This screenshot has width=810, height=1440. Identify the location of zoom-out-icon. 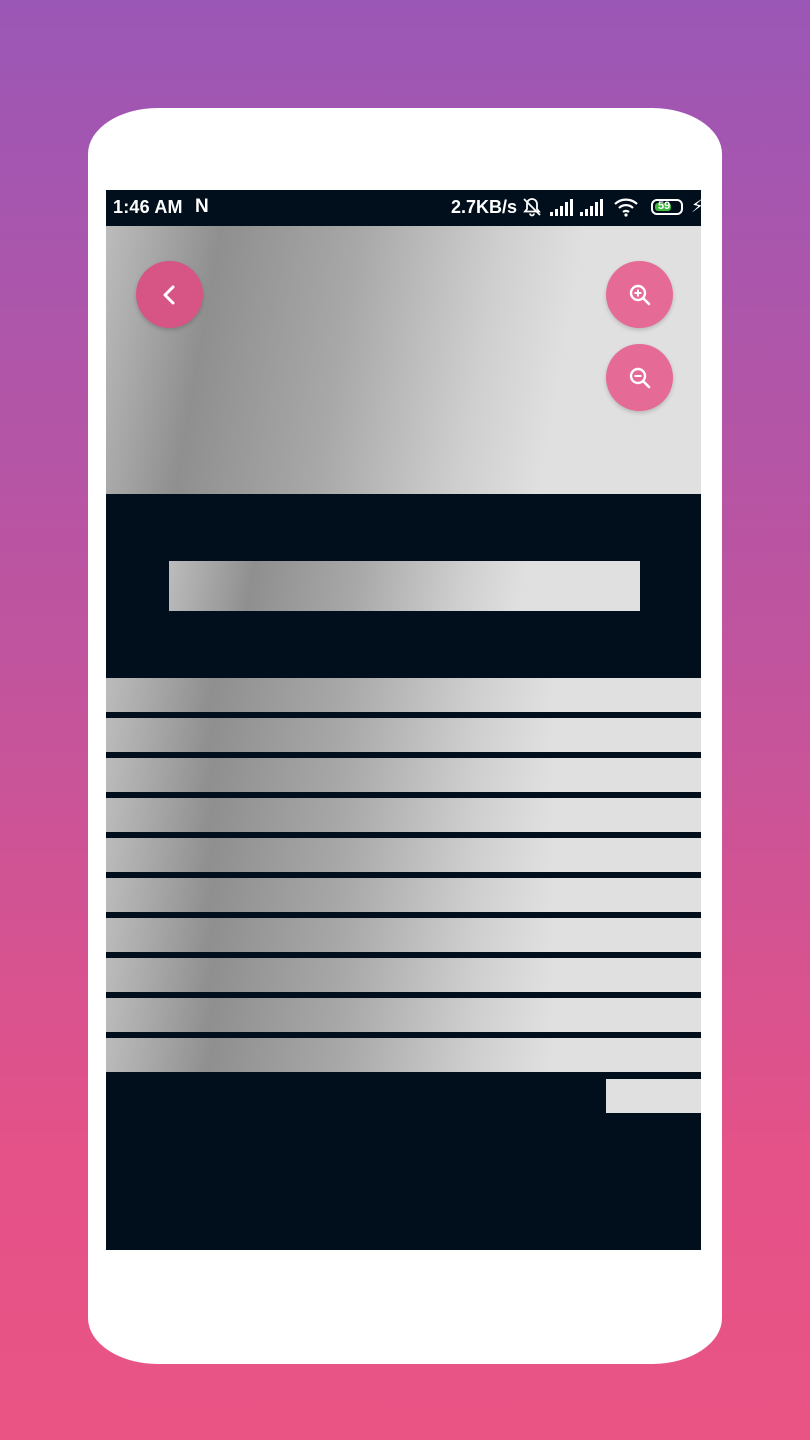
(639, 377).